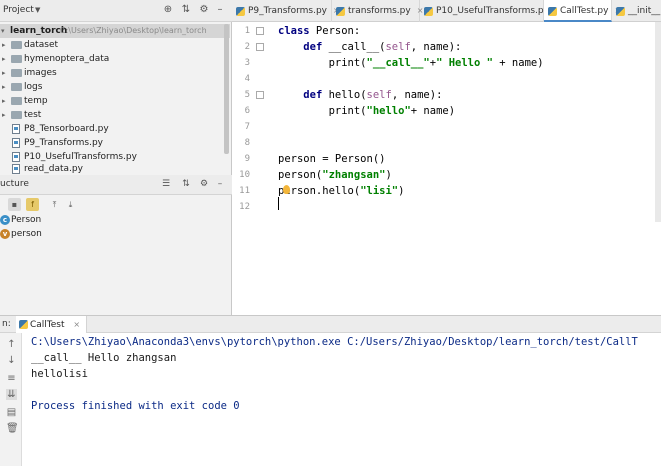 This screenshot has height=466, width=661. What do you see at coordinates (186, 184) in the screenshot?
I see `expand-icon: ⇅` at bounding box center [186, 184].